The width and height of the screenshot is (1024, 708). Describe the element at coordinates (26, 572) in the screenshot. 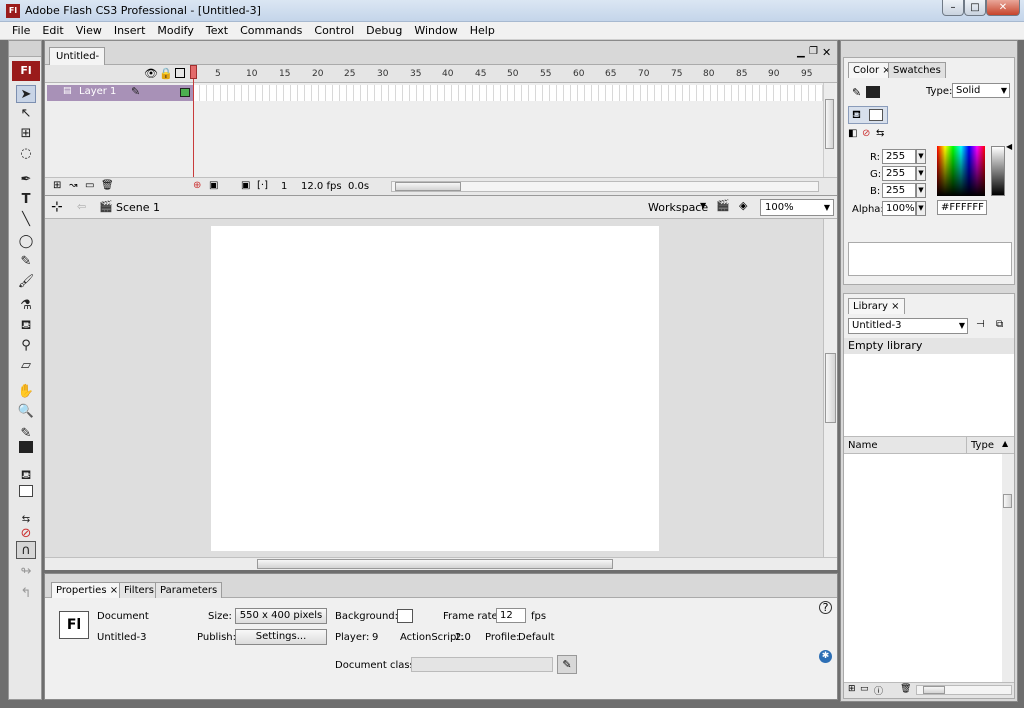

I see `smooth-icon: ↬` at that location.